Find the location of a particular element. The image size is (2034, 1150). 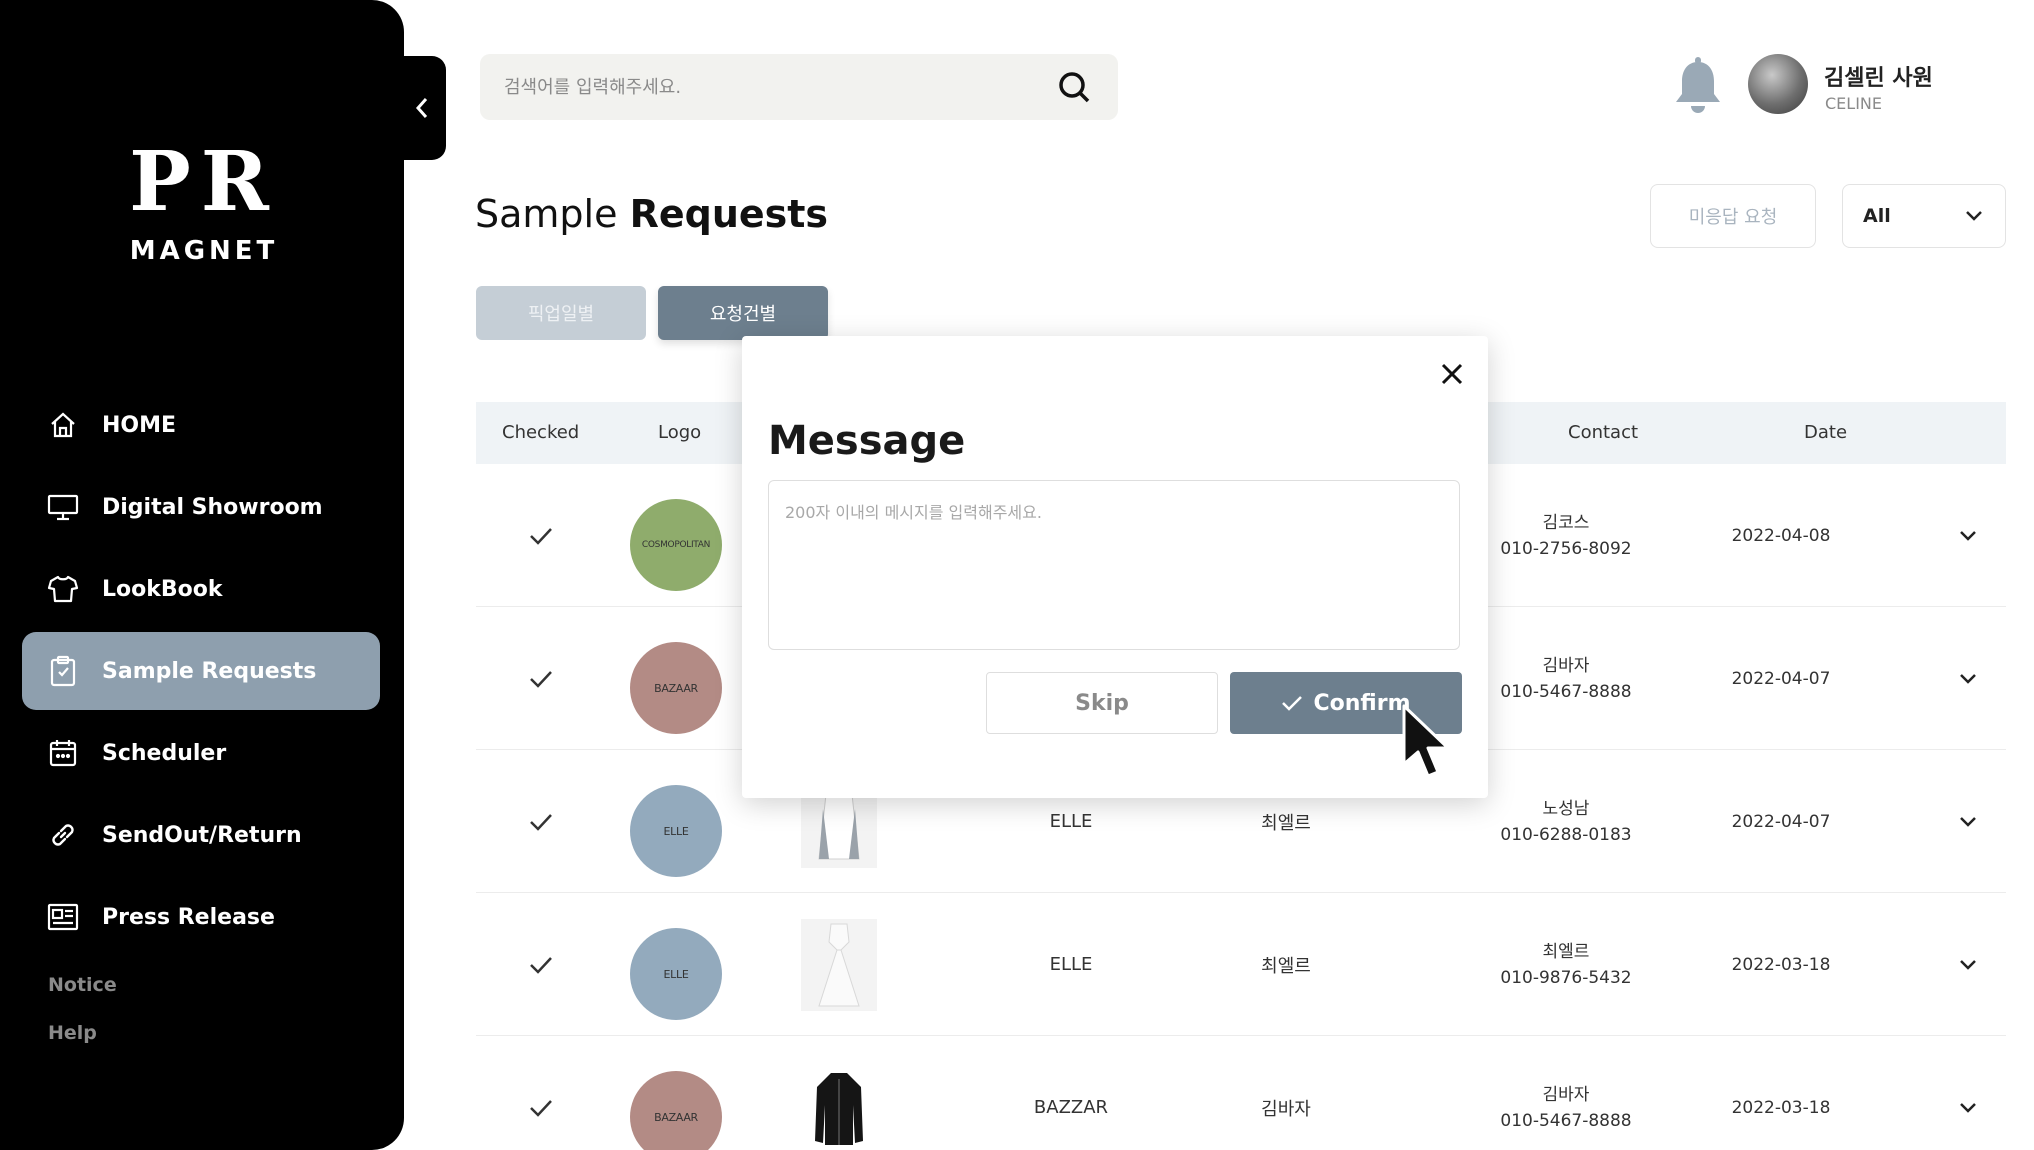

sidebar-item-home: HOME is located at coordinates (201, 425).